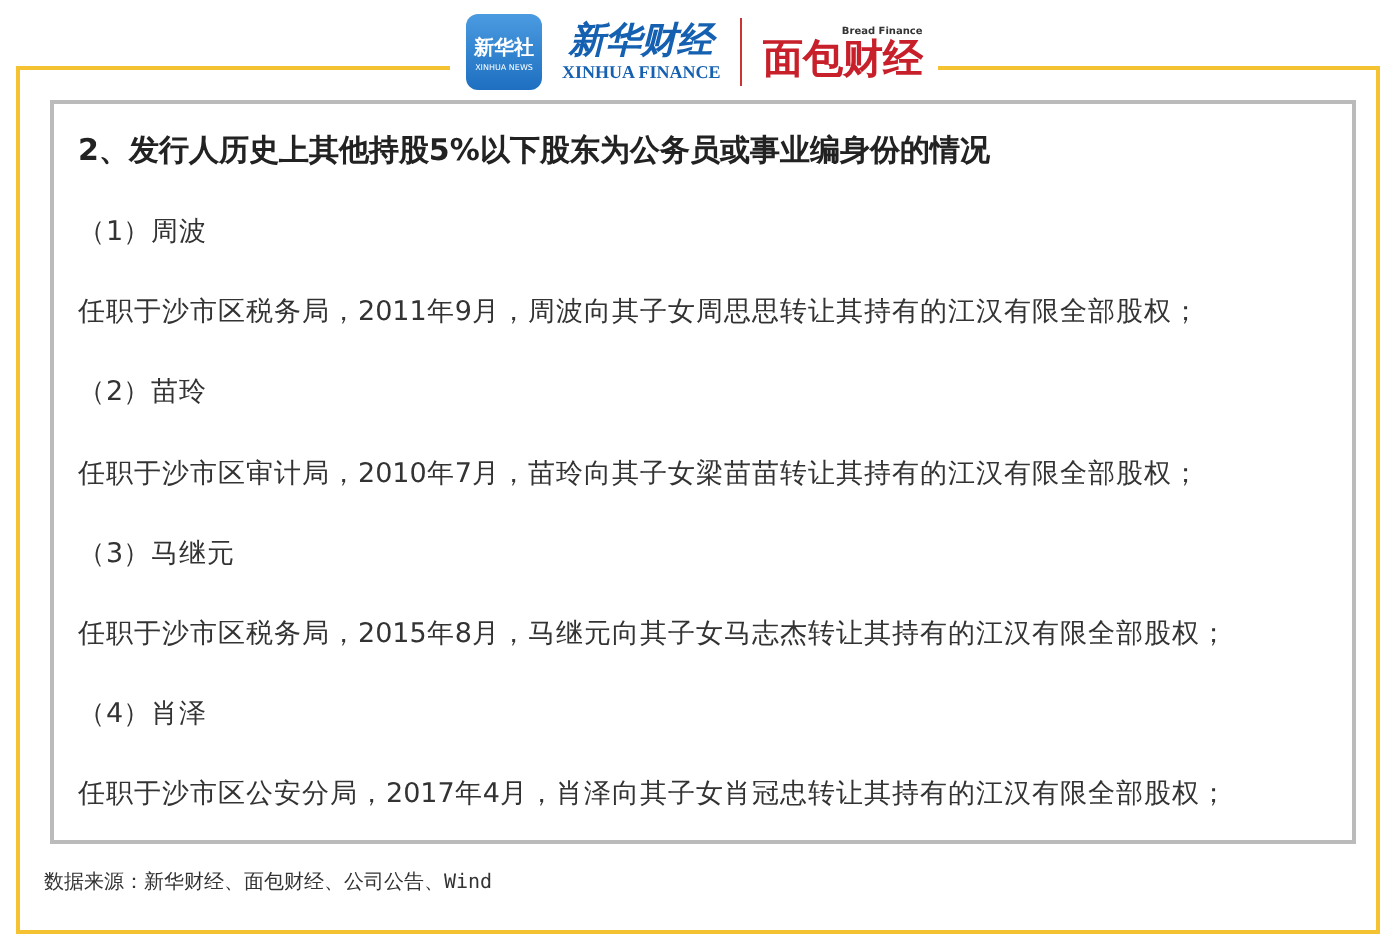 This screenshot has height=952, width=1400. Describe the element at coordinates (144, 392) in the screenshot. I see `shareholder-name: （2）苗玲` at that location.